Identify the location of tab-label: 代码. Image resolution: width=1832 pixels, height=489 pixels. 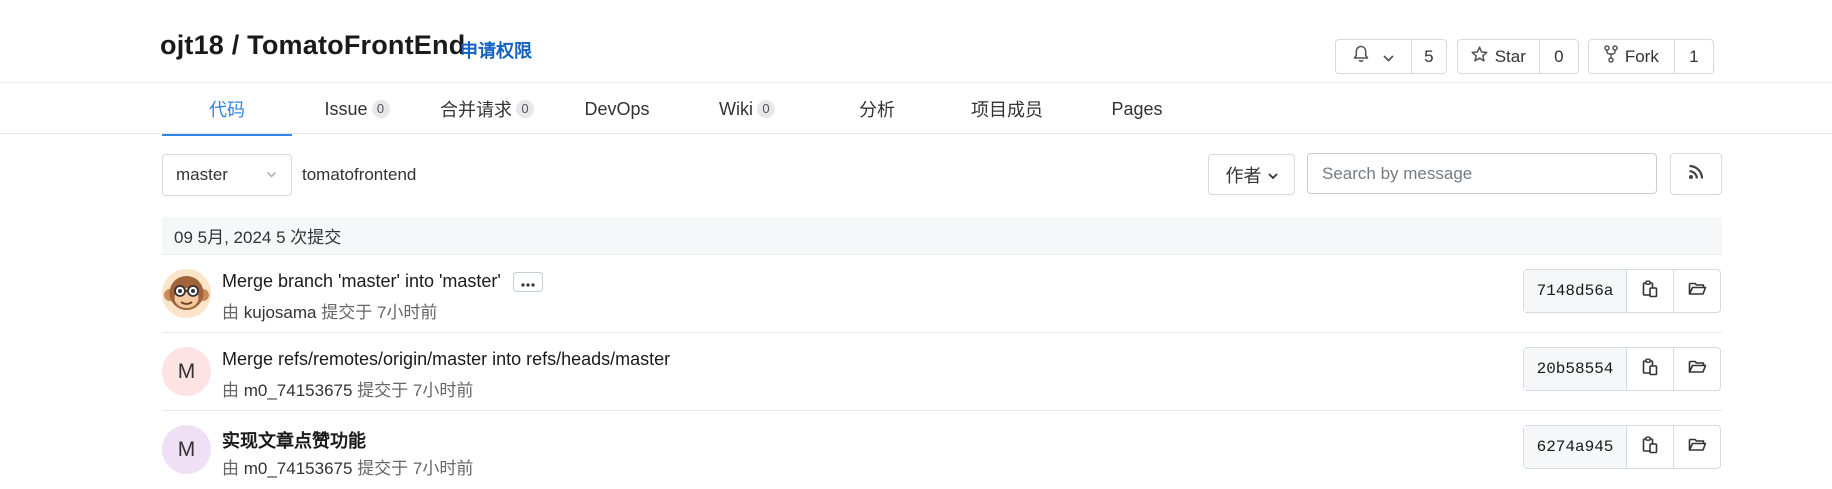
(227, 110).